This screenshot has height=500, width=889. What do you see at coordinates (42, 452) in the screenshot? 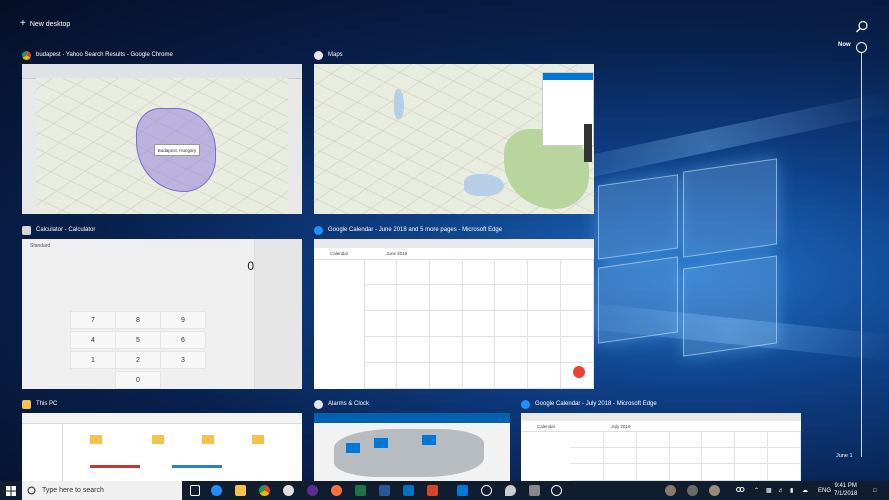
I see `navigation-pane` at bounding box center [42, 452].